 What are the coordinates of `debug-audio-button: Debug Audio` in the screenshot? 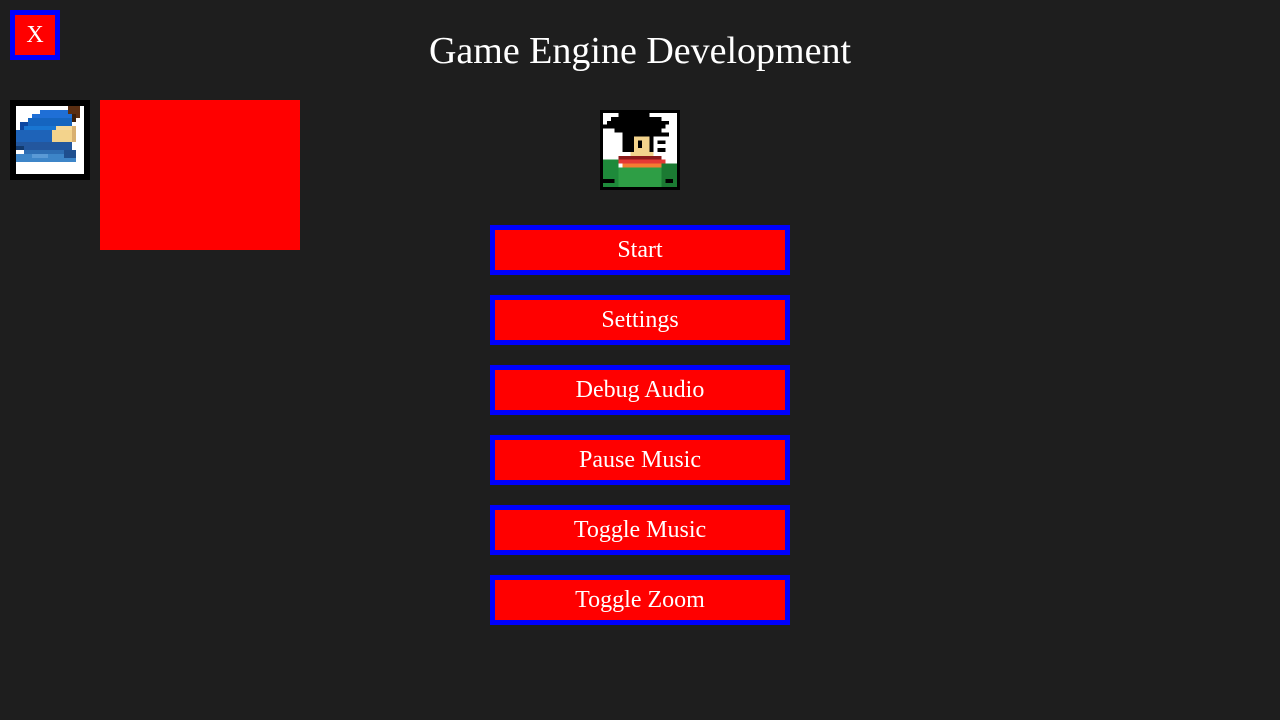 It's located at (640, 390).